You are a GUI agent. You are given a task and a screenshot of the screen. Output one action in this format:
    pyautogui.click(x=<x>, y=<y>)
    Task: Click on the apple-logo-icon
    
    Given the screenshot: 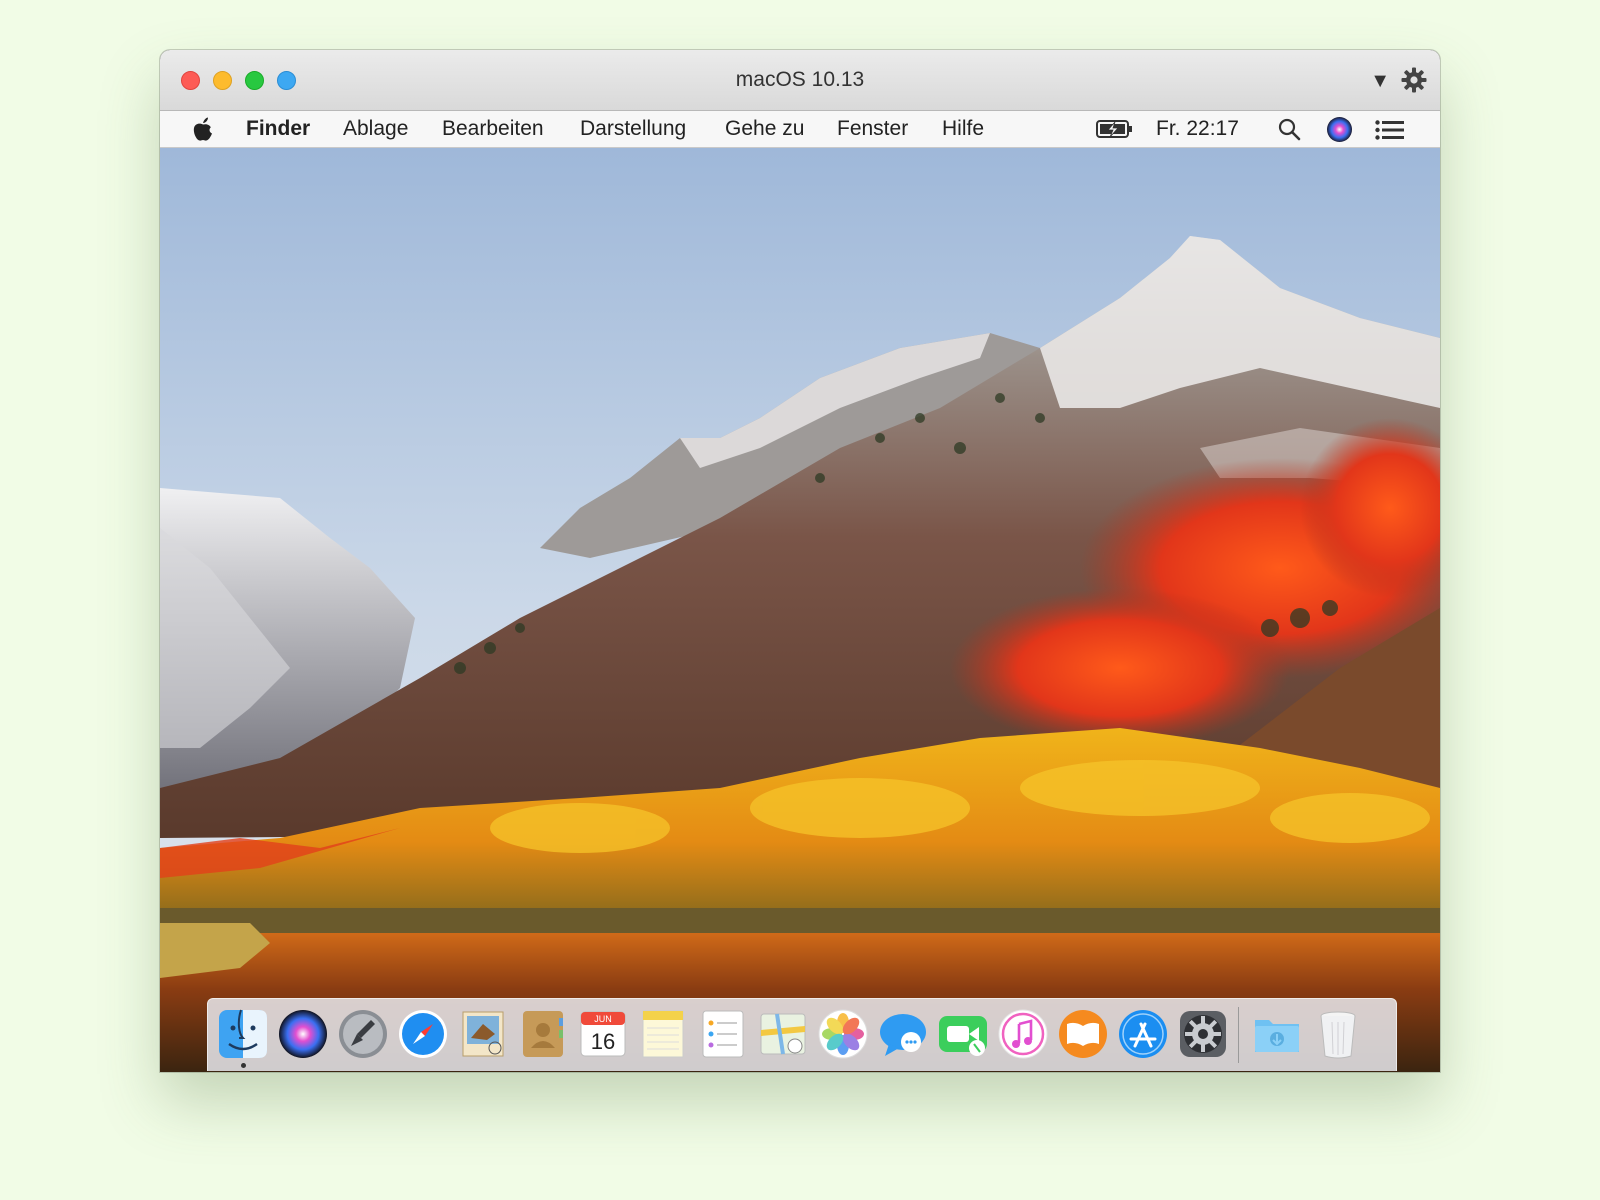 What is the action you would take?
    pyautogui.click(x=203, y=129)
    